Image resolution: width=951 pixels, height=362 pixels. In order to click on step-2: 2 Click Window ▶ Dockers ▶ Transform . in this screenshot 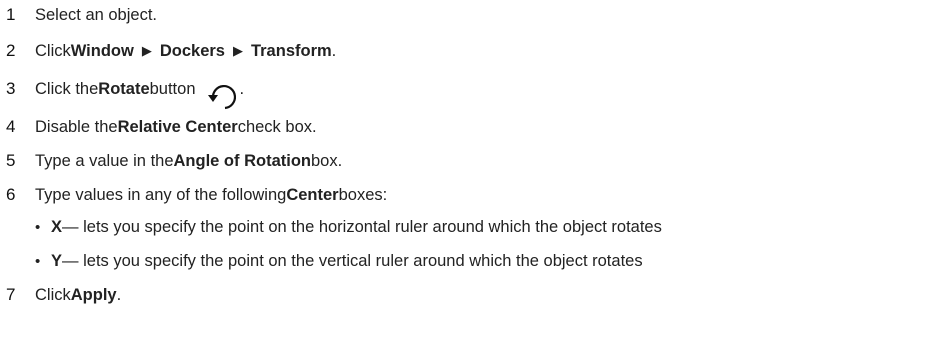, I will do `click(168, 51)`.